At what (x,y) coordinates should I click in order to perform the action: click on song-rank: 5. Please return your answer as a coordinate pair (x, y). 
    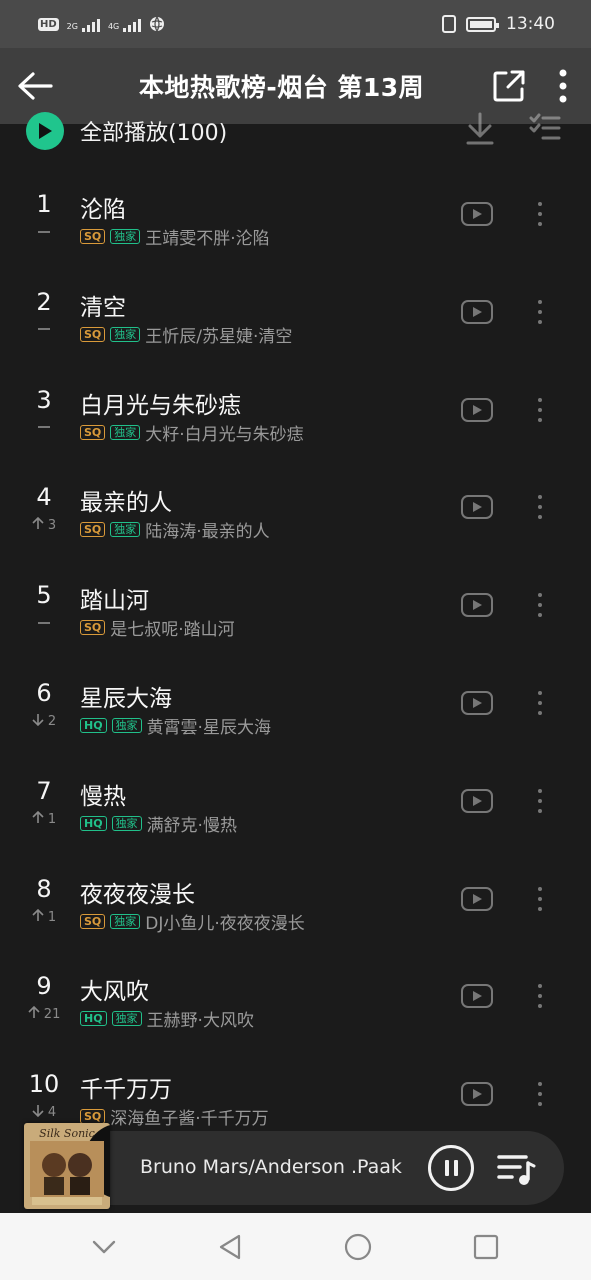
    Looking at the image, I should click on (44, 595).